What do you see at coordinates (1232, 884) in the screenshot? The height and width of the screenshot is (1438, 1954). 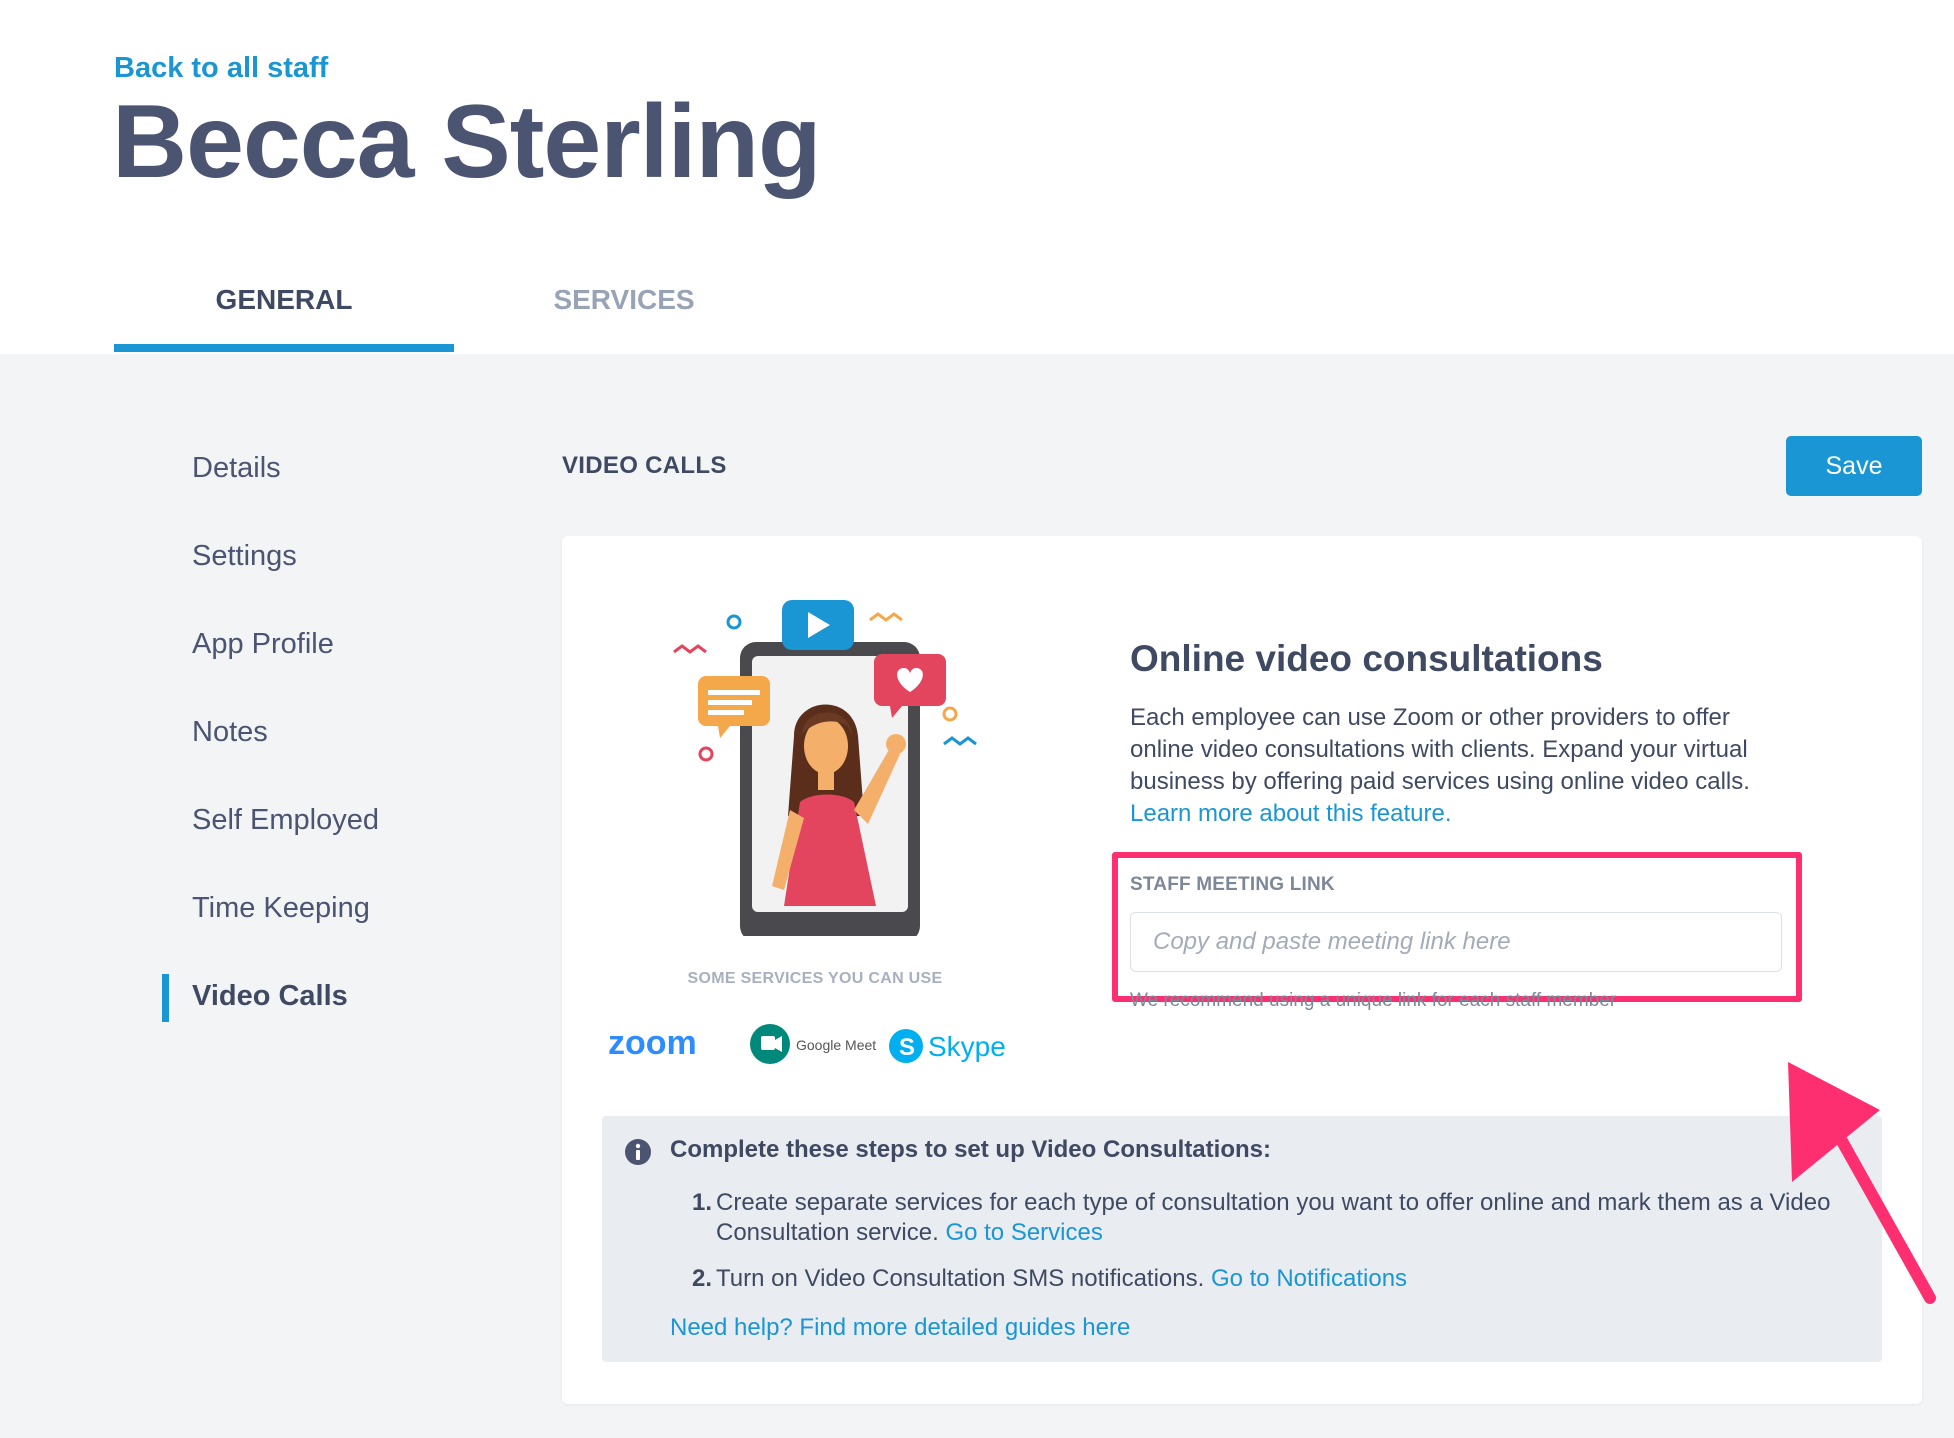 I see `meeting-link-label: STAFF MEETING LINK` at bounding box center [1232, 884].